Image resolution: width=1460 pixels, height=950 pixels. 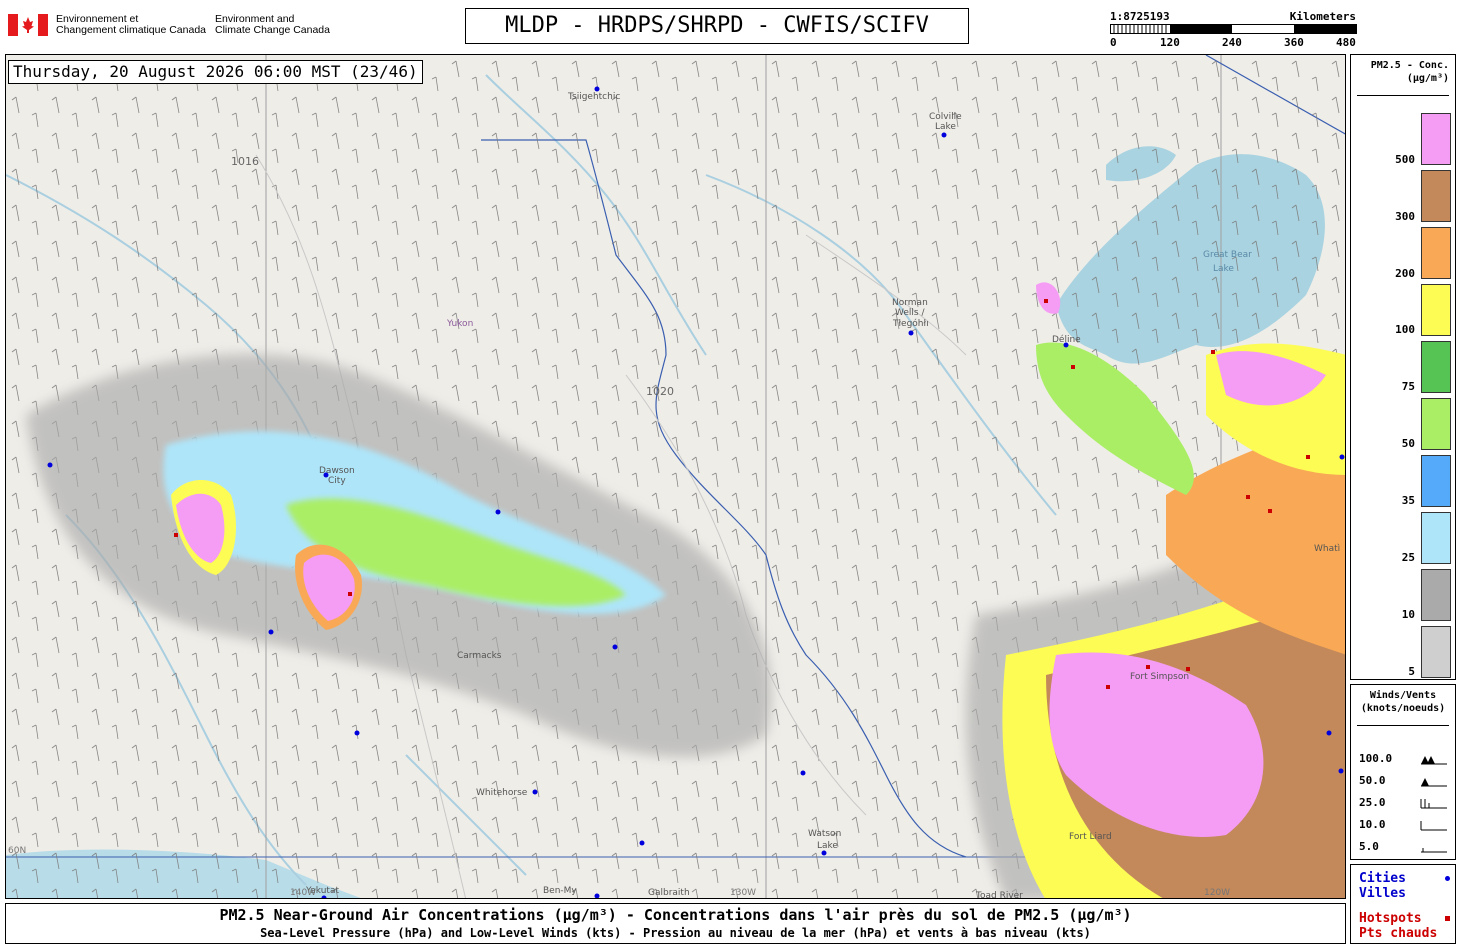 What do you see at coordinates (1372, 780) in the screenshot?
I see `wind-speed-50: 50.0` at bounding box center [1372, 780].